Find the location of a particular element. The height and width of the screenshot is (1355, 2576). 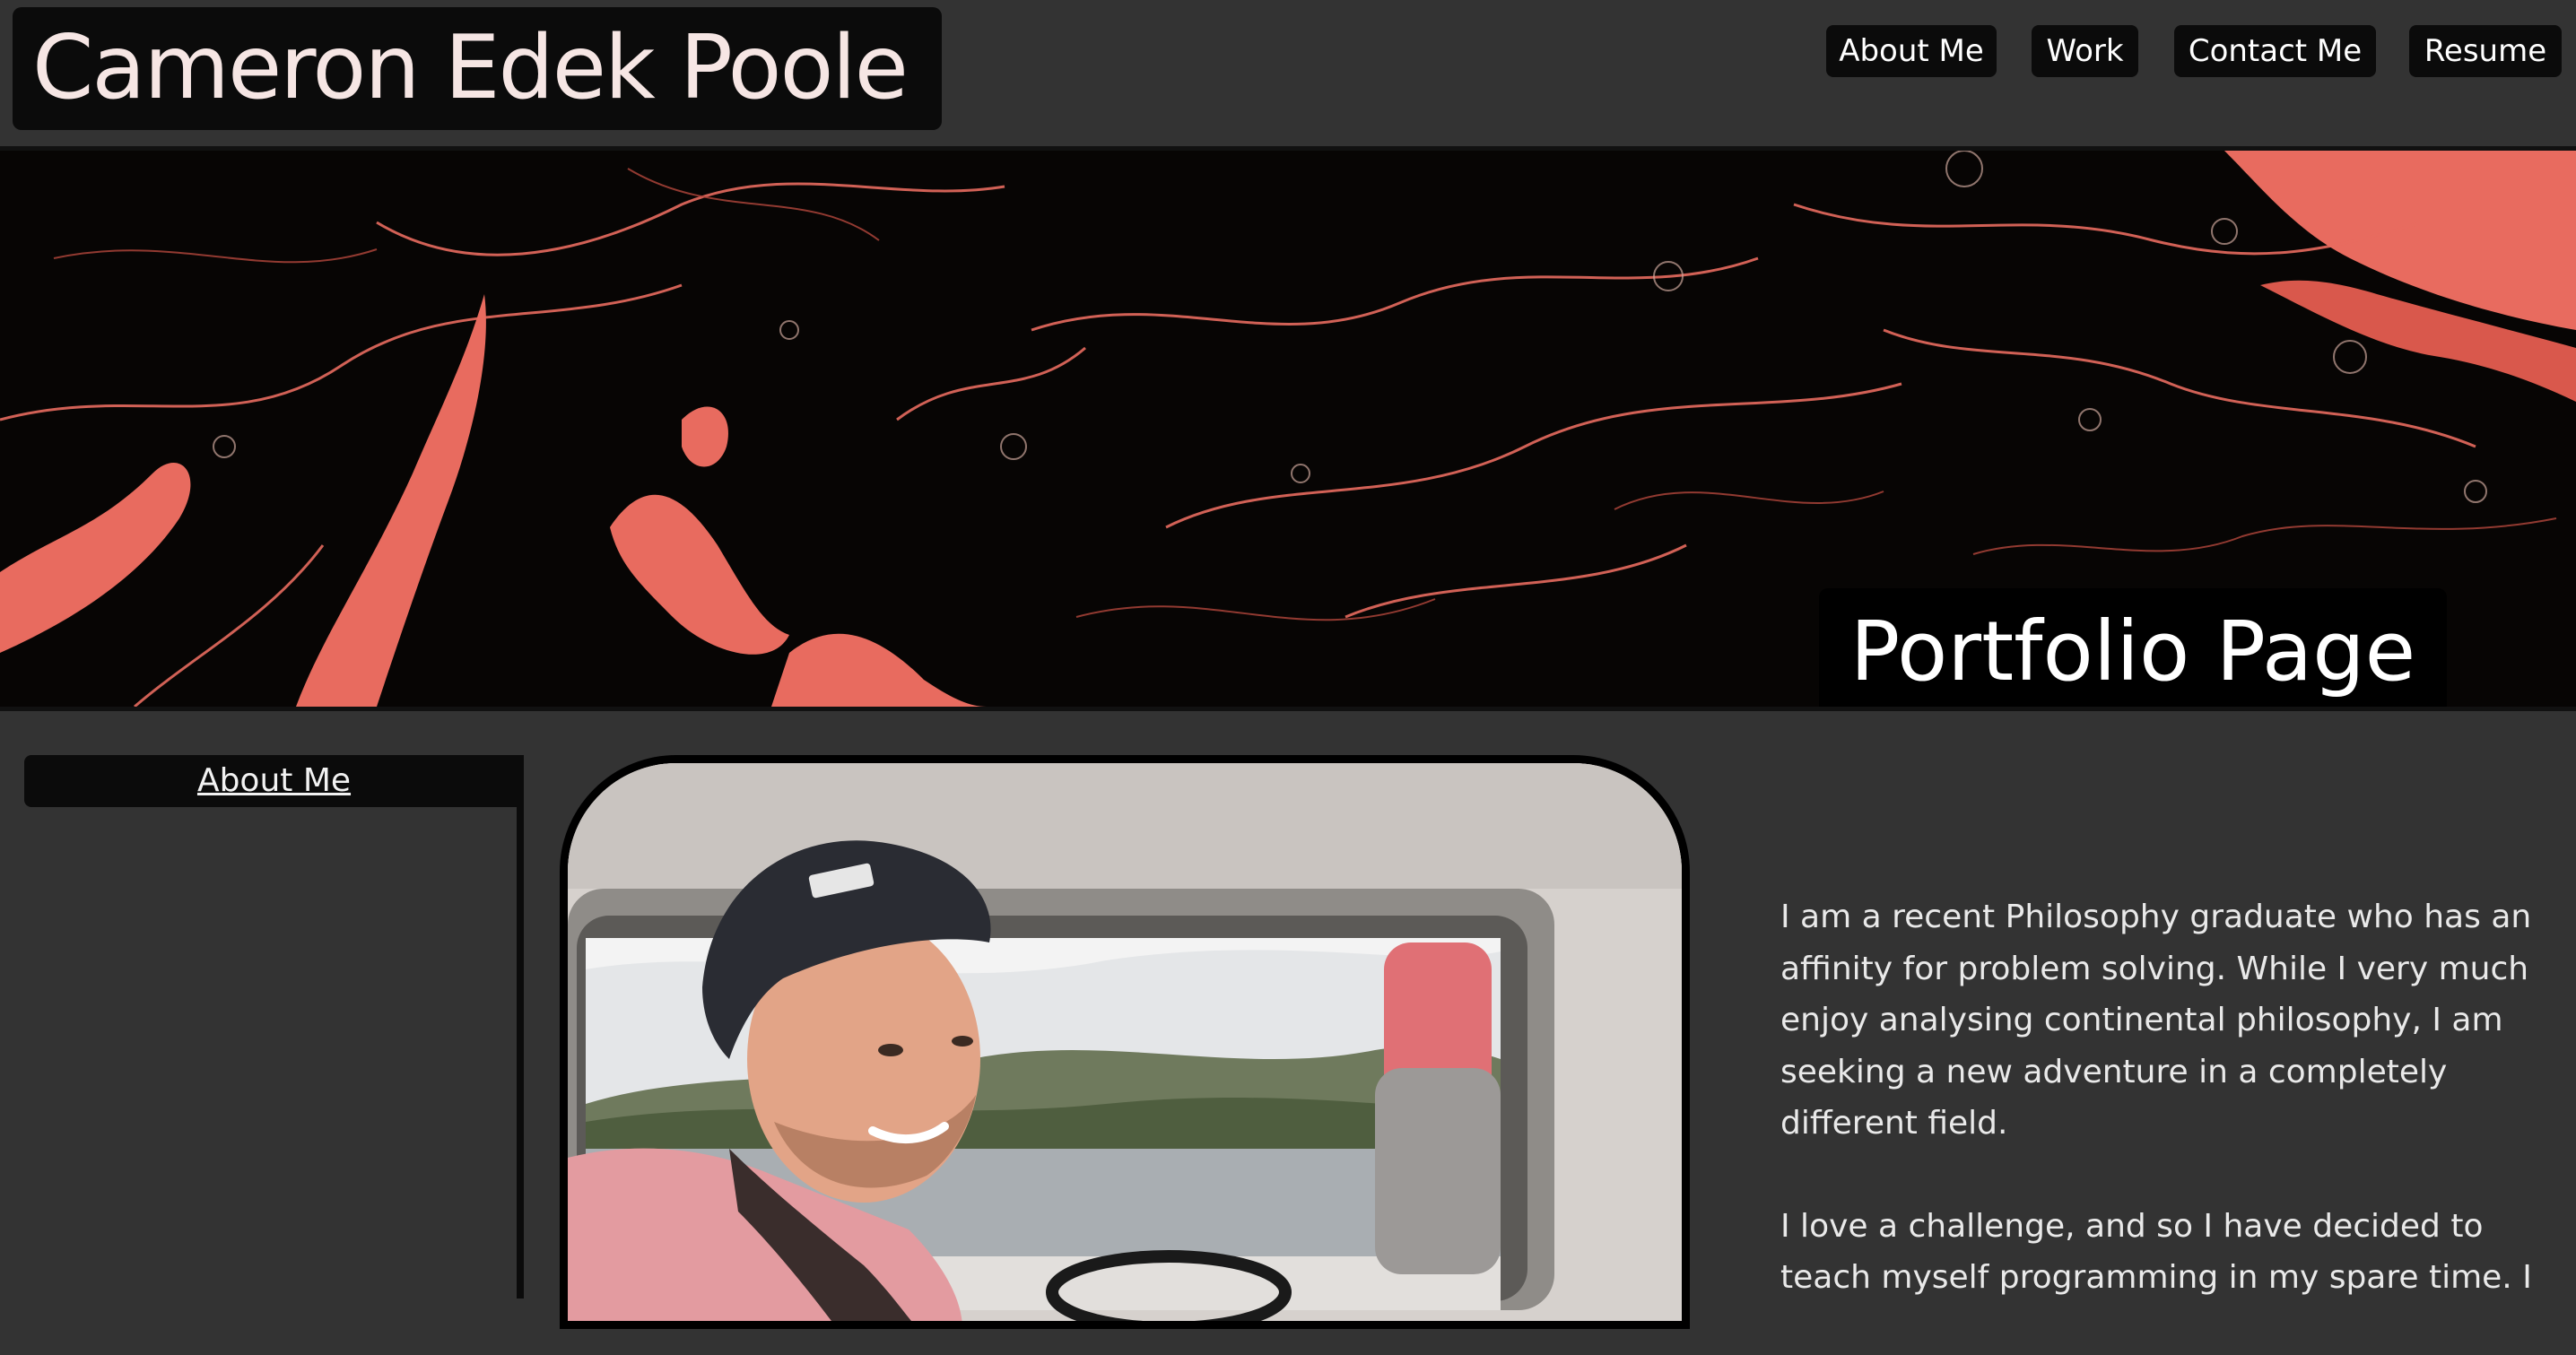

nav-contact-me: Contact Me is located at coordinates (2275, 51).